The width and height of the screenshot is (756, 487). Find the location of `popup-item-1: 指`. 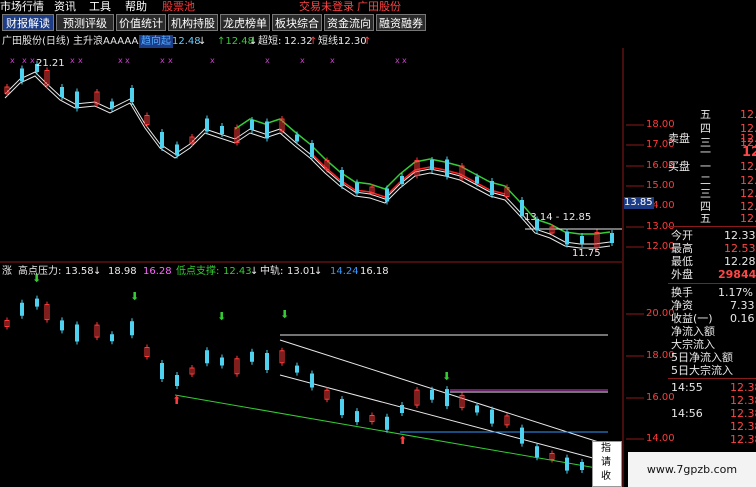

popup-item-1: 指 is located at coordinates (607, 449).